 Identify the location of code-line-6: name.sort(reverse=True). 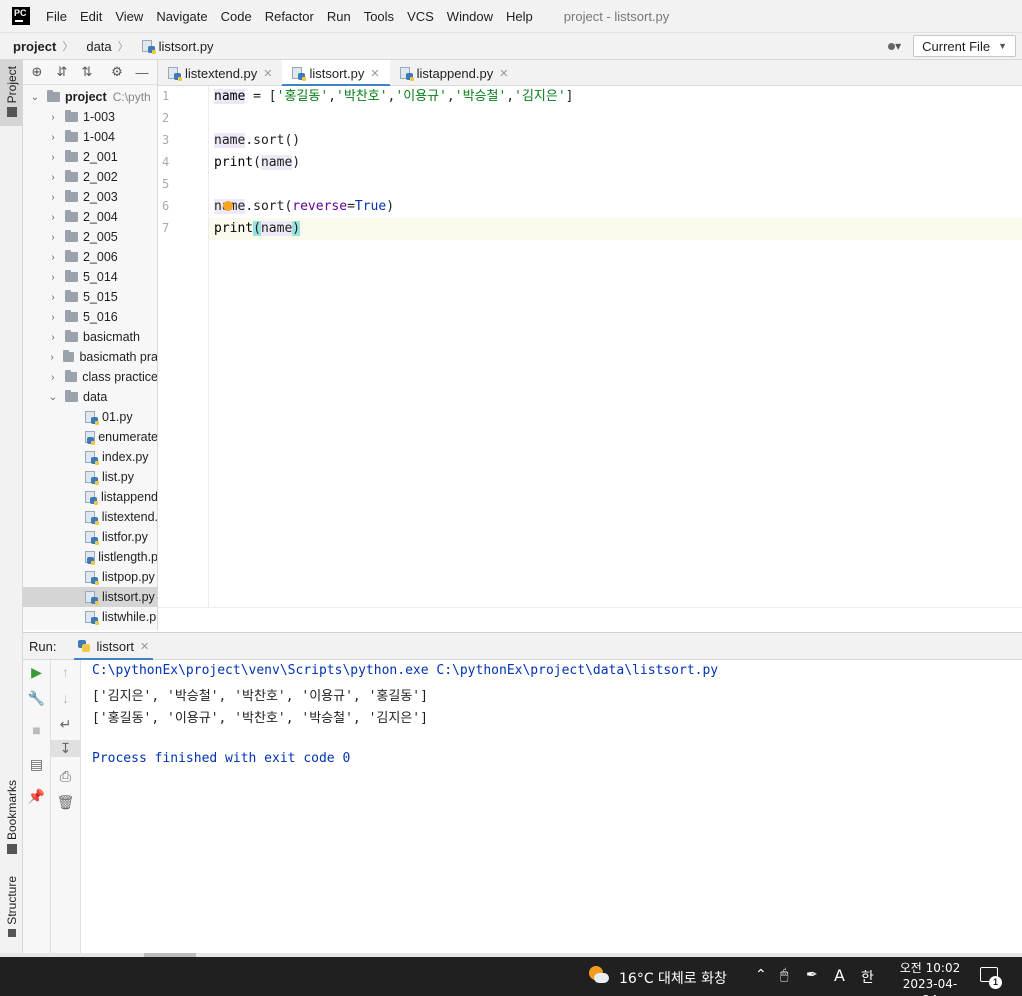
(615, 207).